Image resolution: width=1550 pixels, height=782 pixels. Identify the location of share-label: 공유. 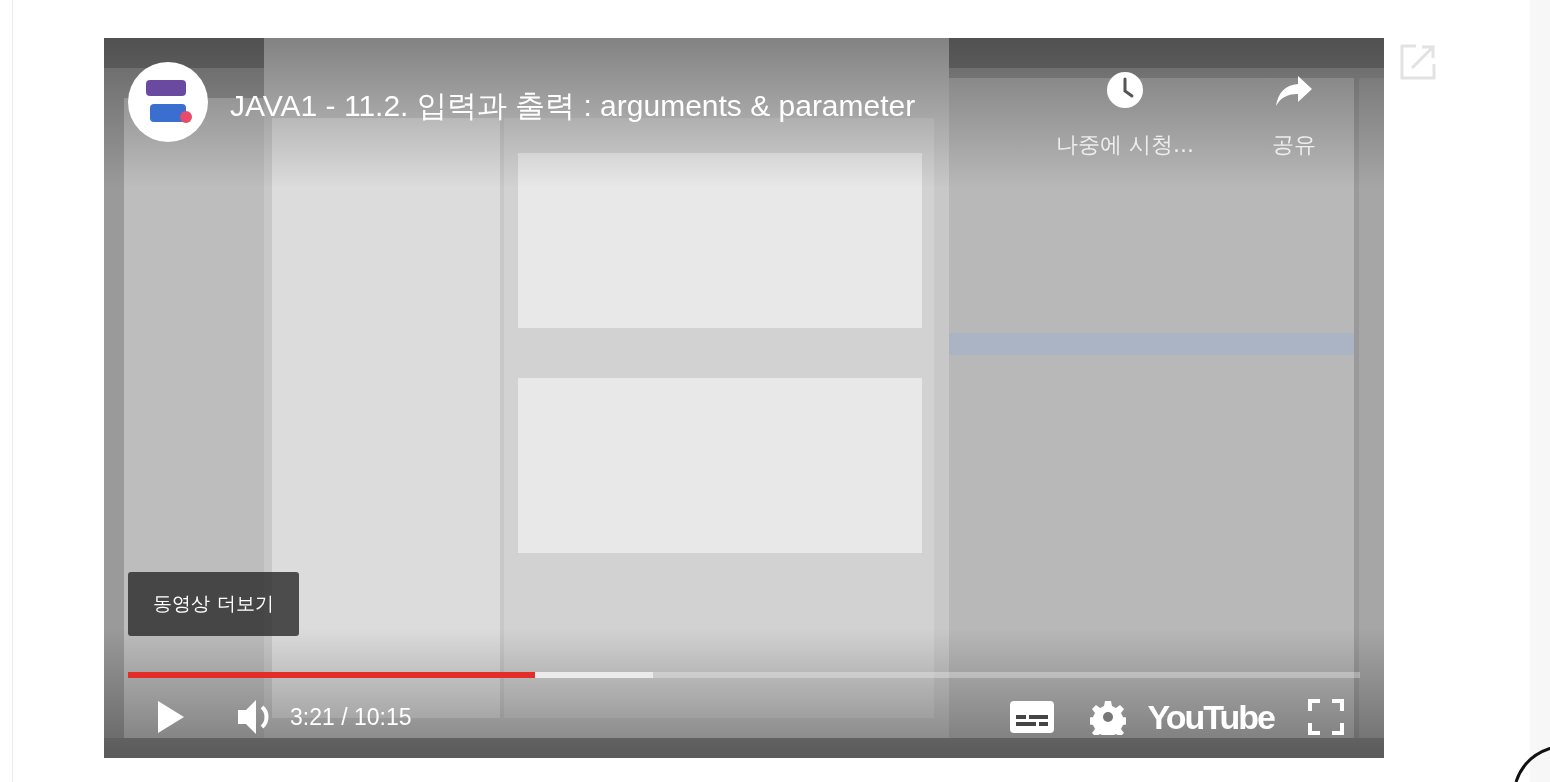
(1294, 145).